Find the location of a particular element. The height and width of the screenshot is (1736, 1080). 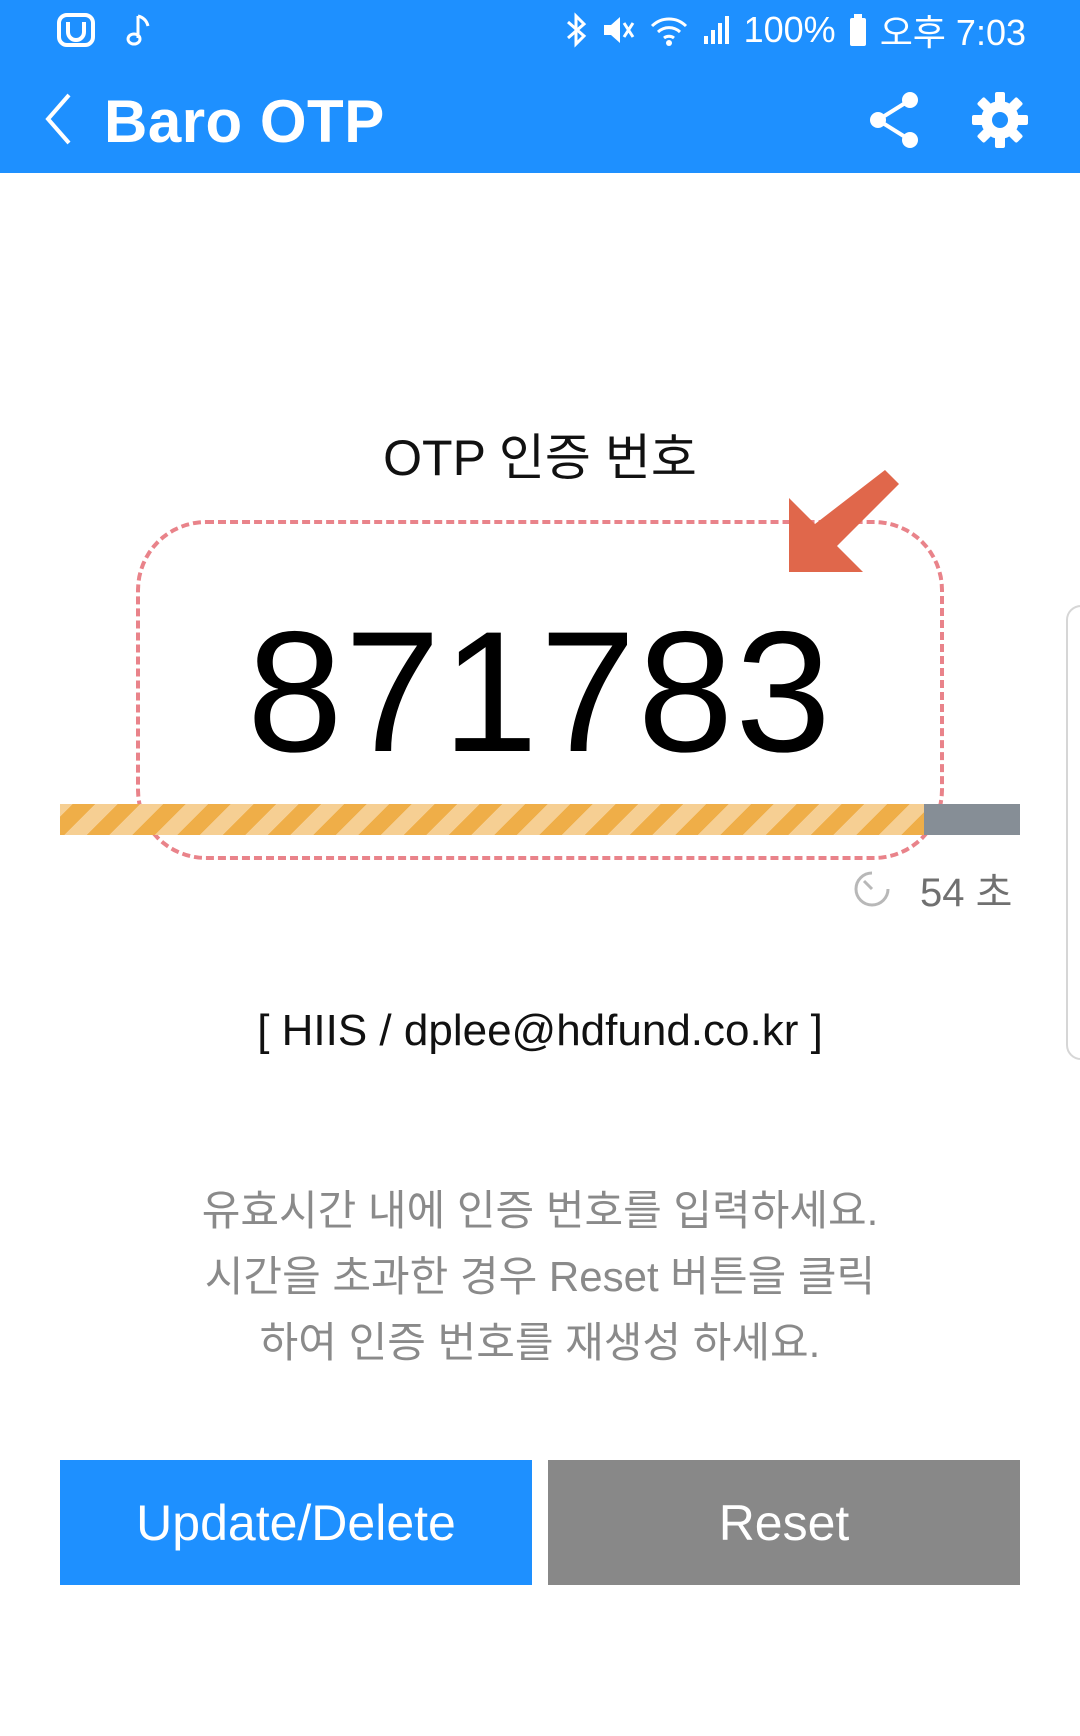

music-note-icon is located at coordinates (139, 30).